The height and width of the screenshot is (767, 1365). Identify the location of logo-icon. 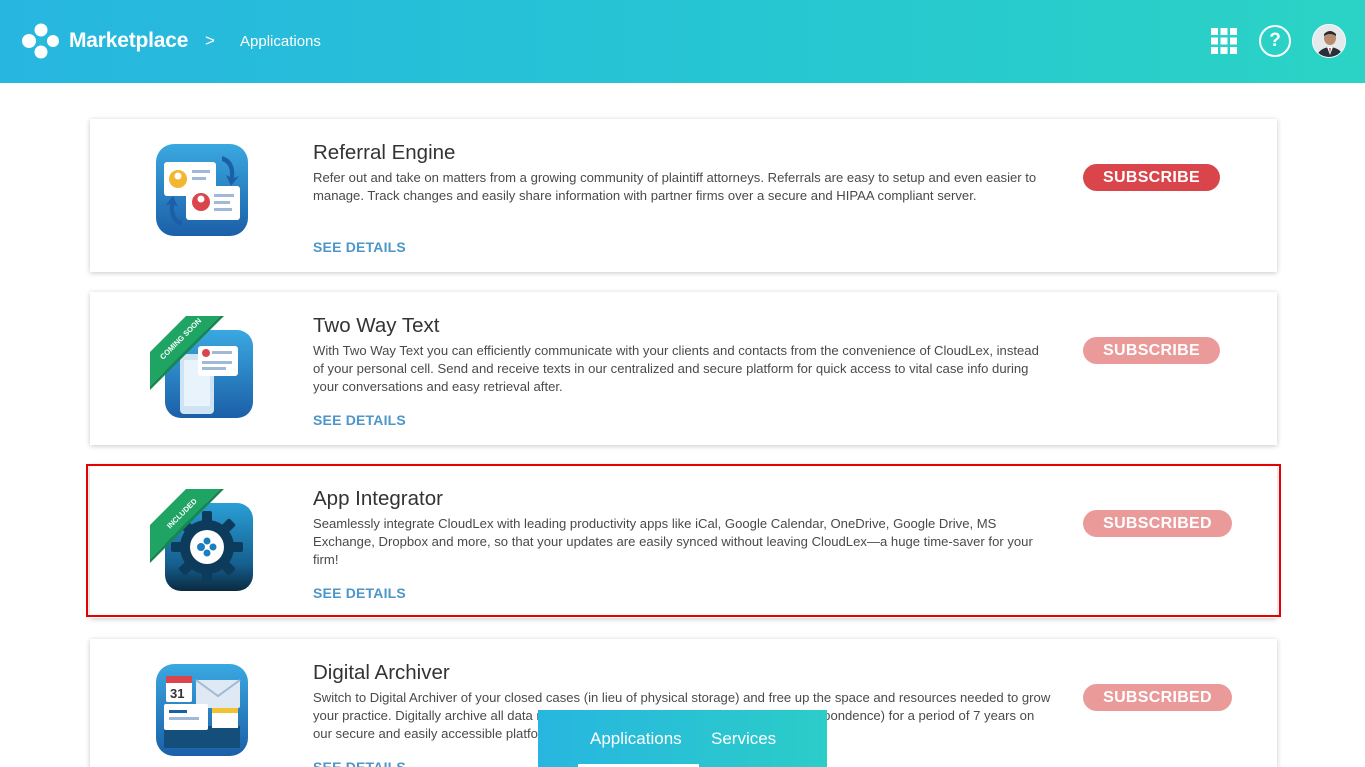
(40, 41).